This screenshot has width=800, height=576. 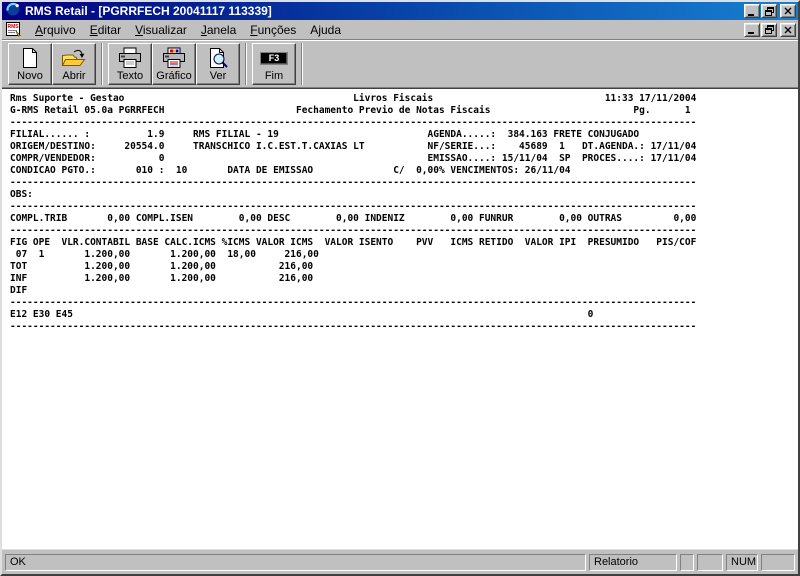 What do you see at coordinates (633, 562) in the screenshot?
I see `status-panel-mode: Relatorio` at bounding box center [633, 562].